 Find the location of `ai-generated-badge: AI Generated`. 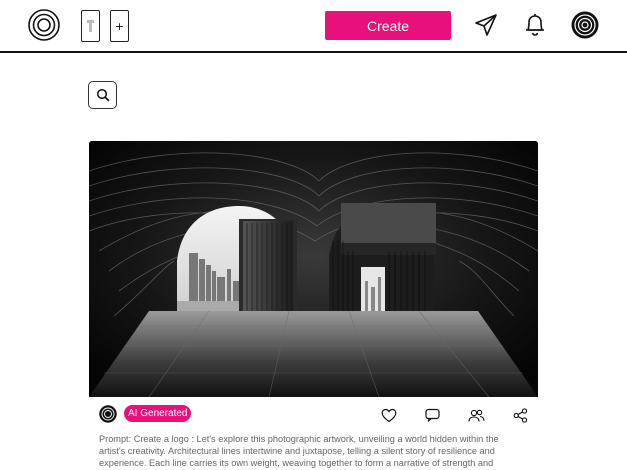

ai-generated-badge: AI Generated is located at coordinates (158, 413).